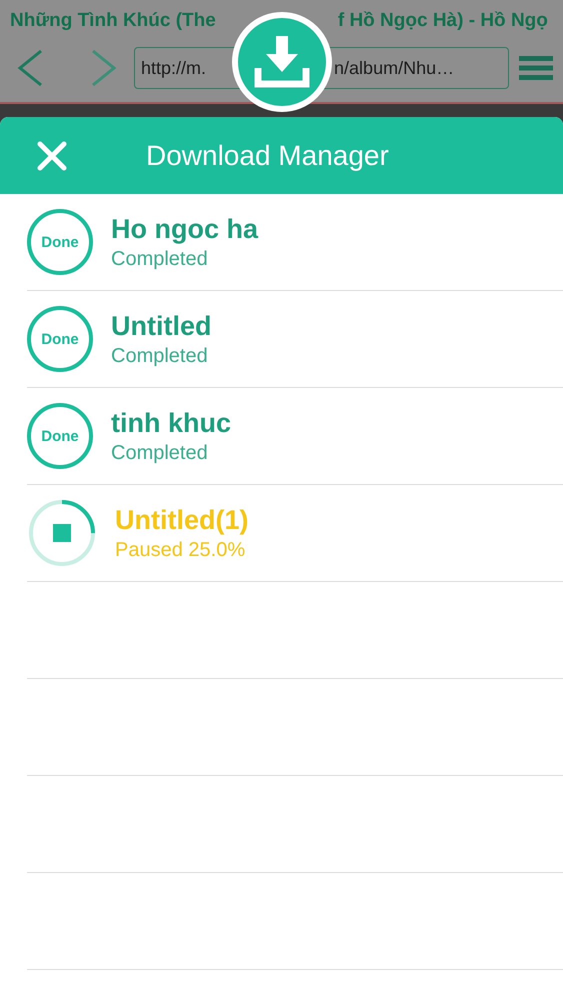  Describe the element at coordinates (267, 156) in the screenshot. I see `sheet-title: Download Manager` at that location.